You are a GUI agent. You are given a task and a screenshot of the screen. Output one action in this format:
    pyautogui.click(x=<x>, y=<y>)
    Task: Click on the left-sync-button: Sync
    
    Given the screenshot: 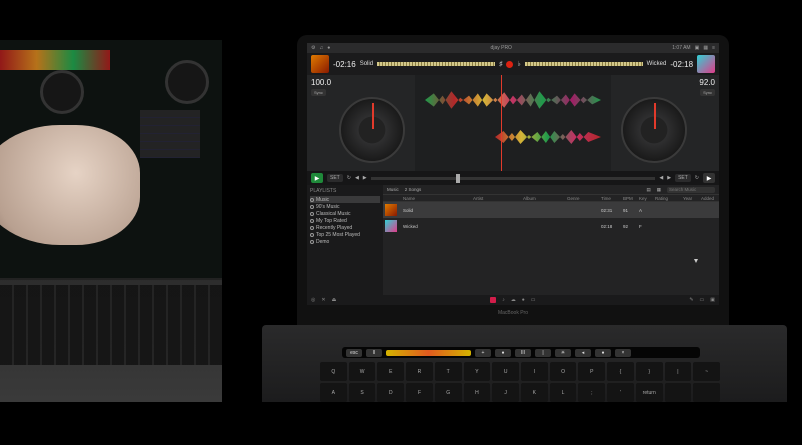 What is the action you would take?
    pyautogui.click(x=318, y=92)
    